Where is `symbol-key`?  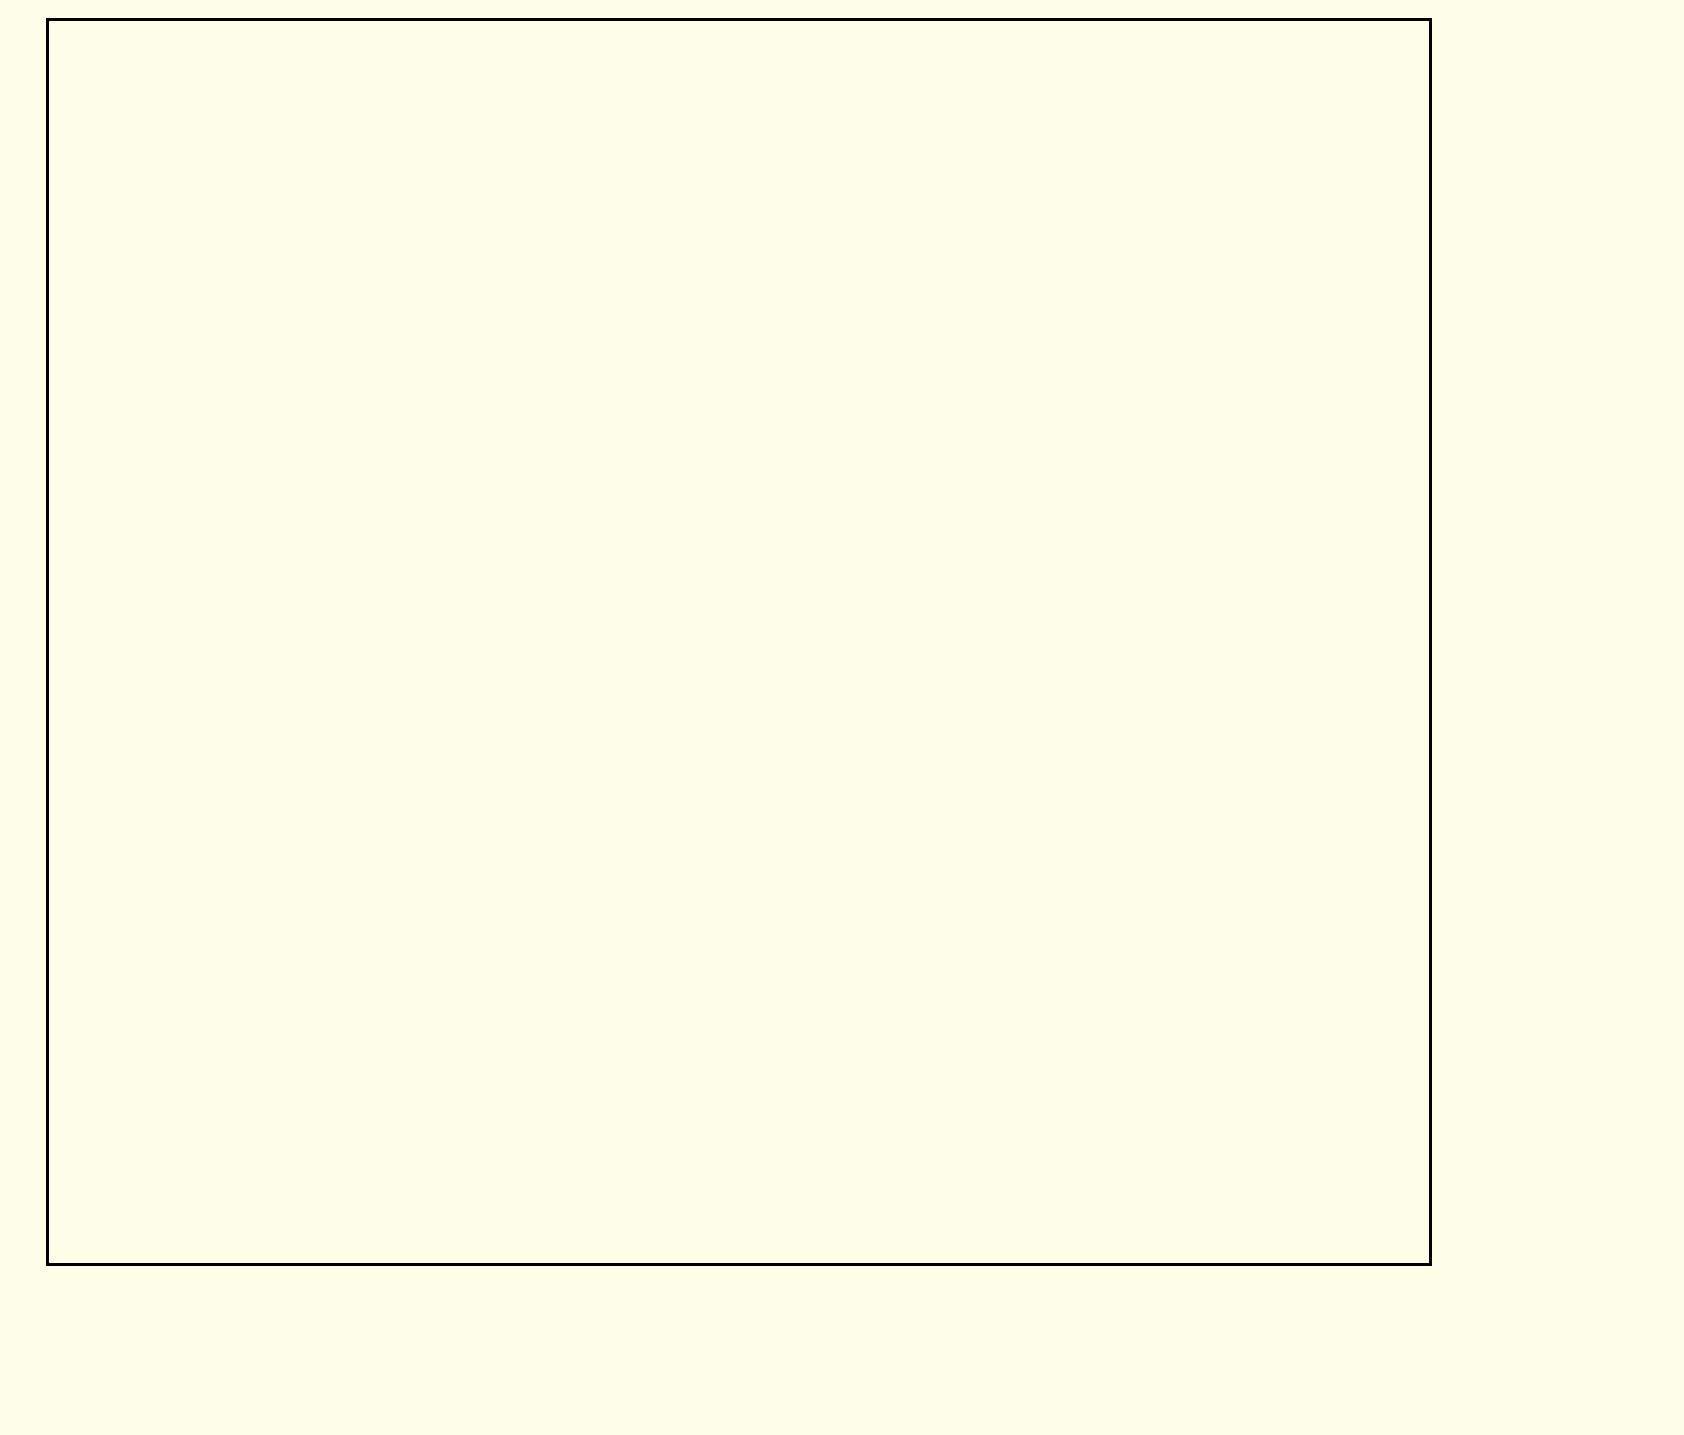 symbol-key is located at coordinates (310, 1321).